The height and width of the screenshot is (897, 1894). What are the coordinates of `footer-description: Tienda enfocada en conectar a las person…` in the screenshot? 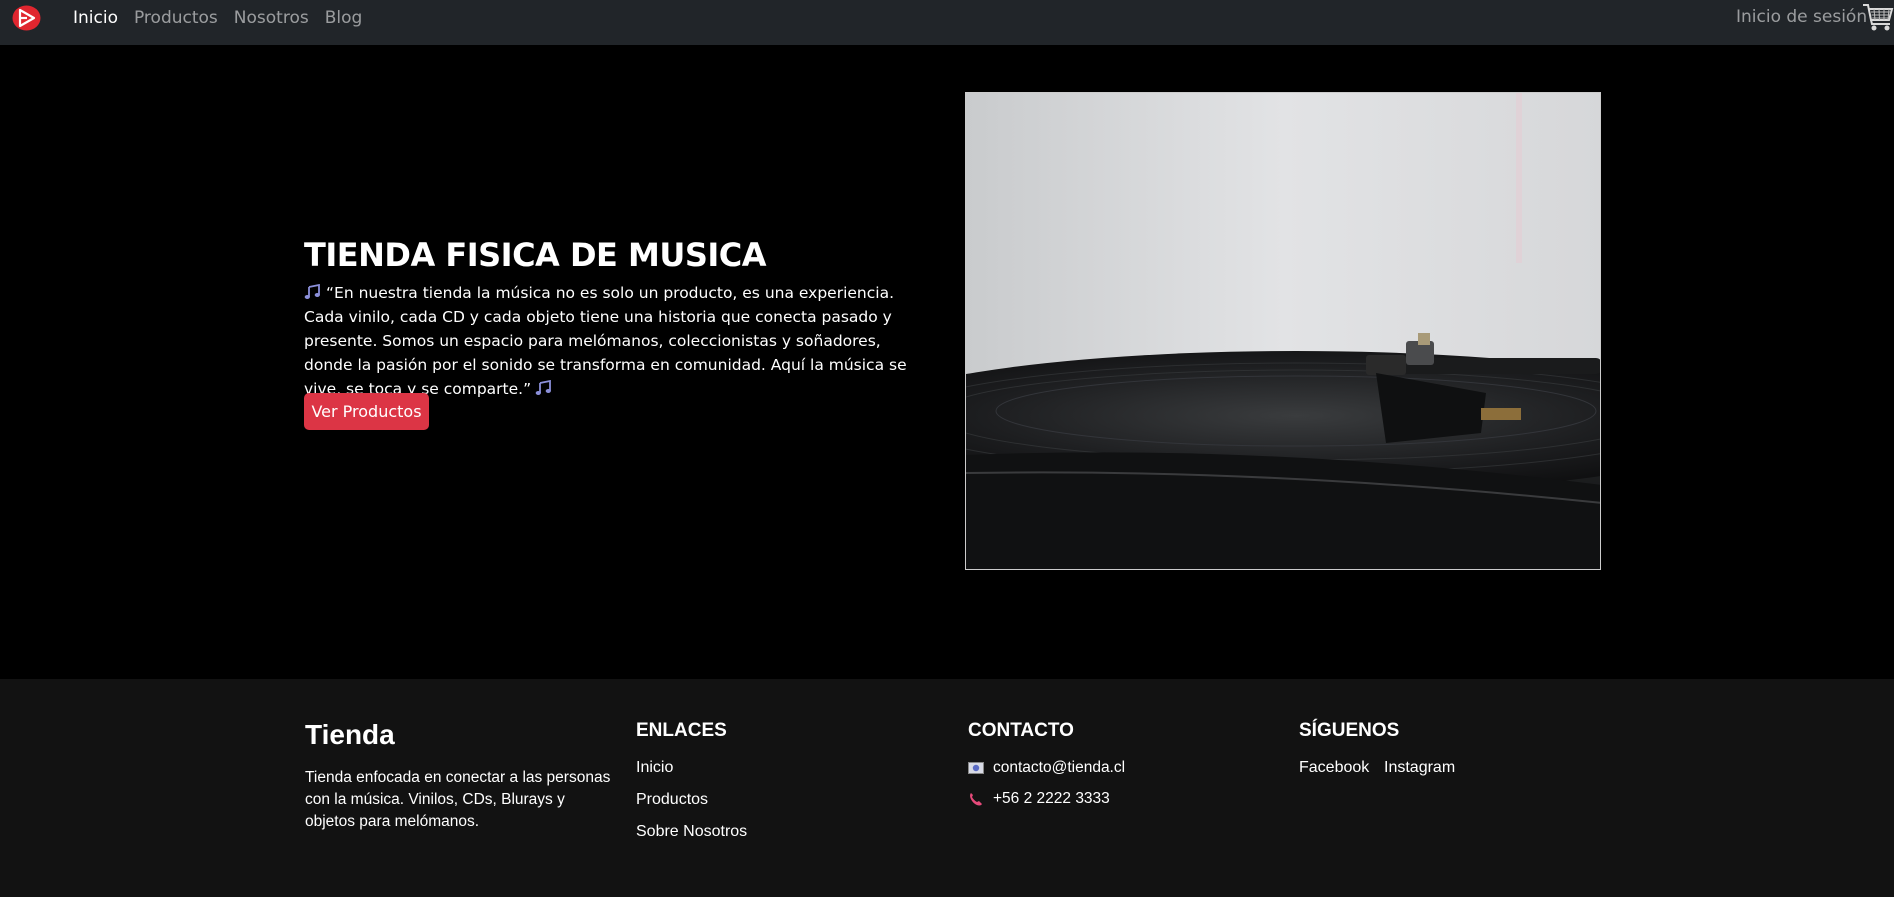 It's located at (458, 799).